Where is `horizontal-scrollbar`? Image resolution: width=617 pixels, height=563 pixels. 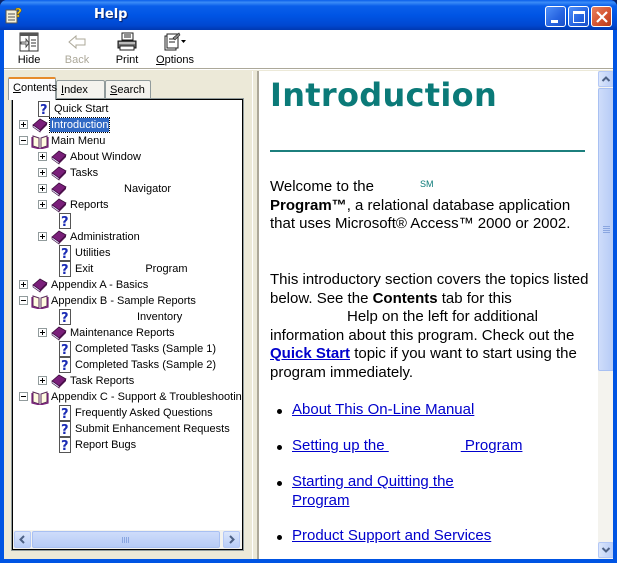 horizontal-scrollbar is located at coordinates (127, 539).